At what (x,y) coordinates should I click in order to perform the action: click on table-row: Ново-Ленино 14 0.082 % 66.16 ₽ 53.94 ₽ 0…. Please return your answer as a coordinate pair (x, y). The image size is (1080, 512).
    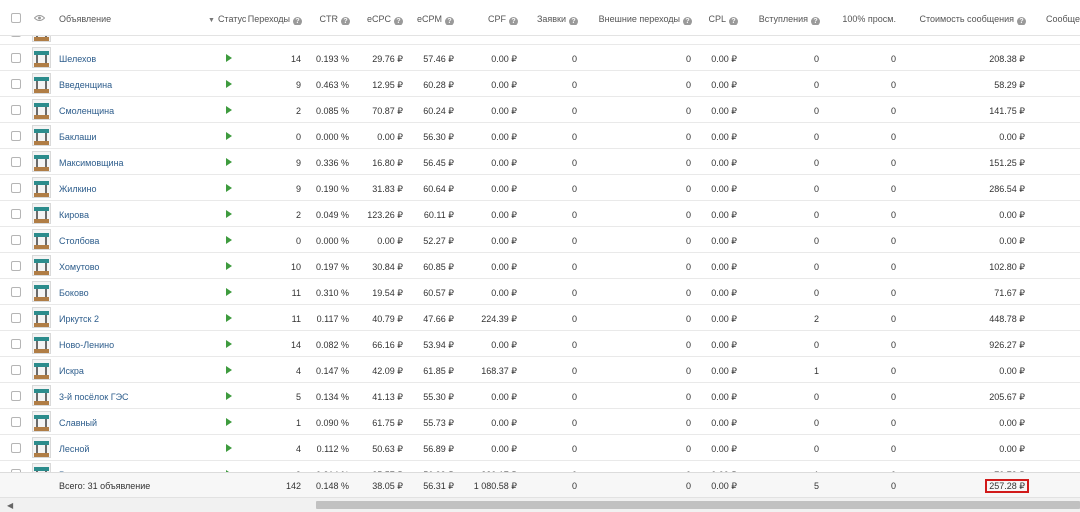
    Looking at the image, I should click on (540, 344).